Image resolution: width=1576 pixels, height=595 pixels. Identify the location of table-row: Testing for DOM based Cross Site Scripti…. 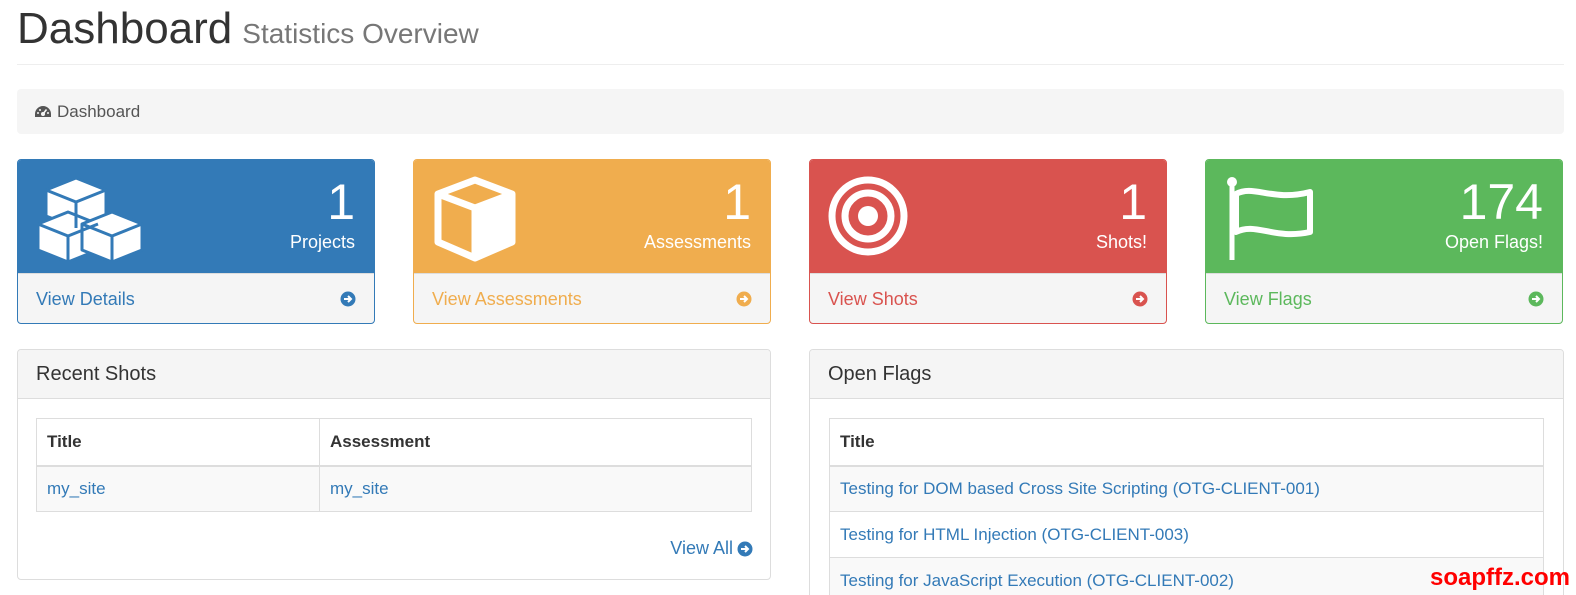
(1186, 488).